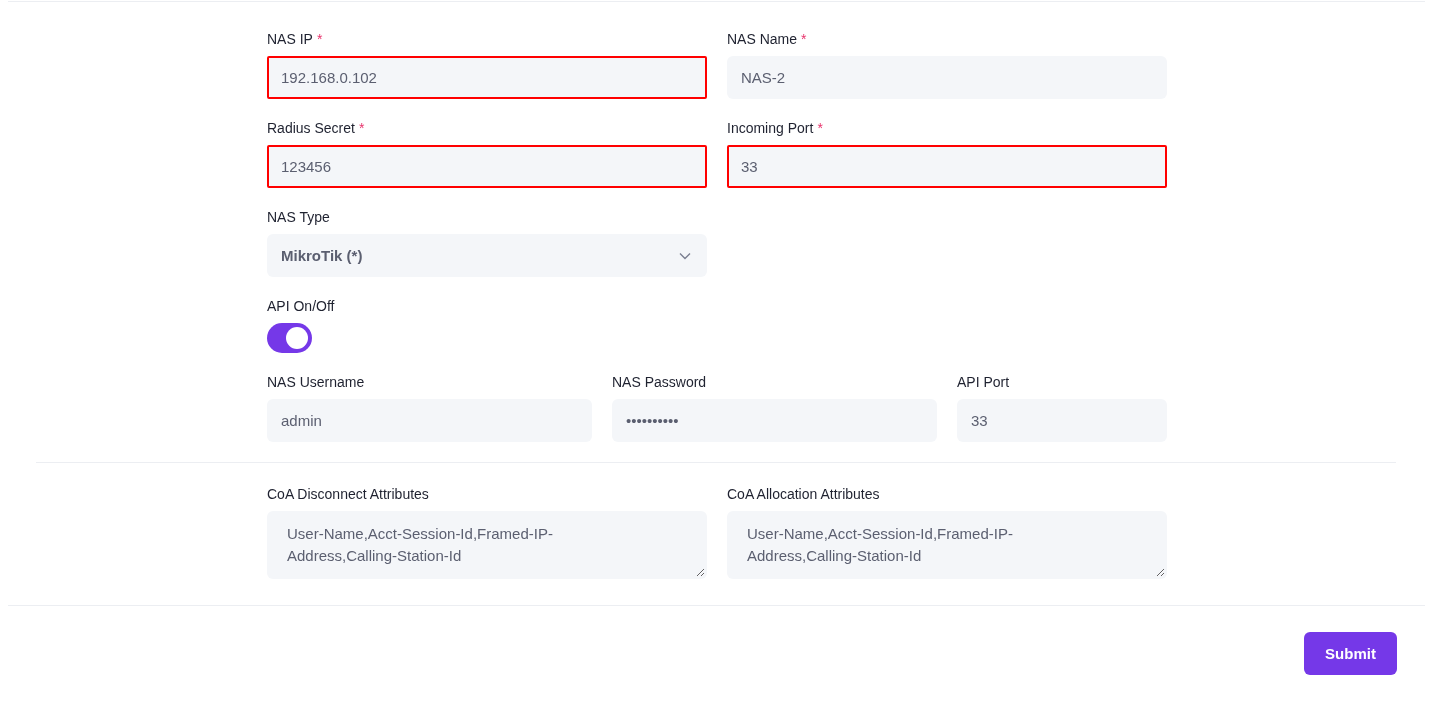 Image resolution: width=1434 pixels, height=720 pixels. What do you see at coordinates (298, 217) in the screenshot?
I see `field-label: NAS Type` at bounding box center [298, 217].